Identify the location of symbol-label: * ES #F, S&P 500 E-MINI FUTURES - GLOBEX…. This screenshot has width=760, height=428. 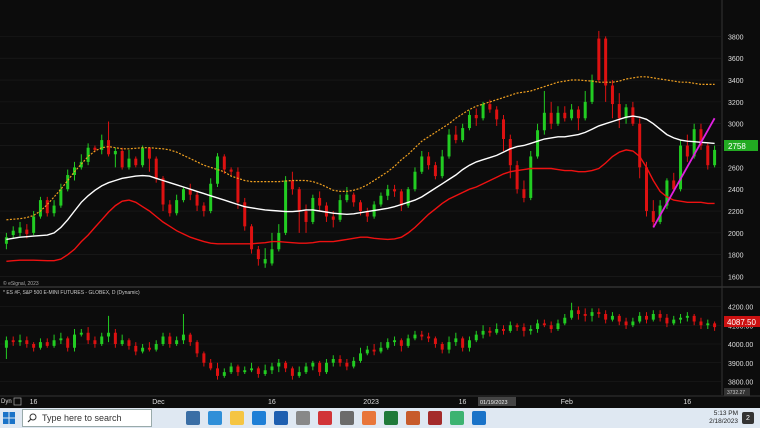
(71, 293).